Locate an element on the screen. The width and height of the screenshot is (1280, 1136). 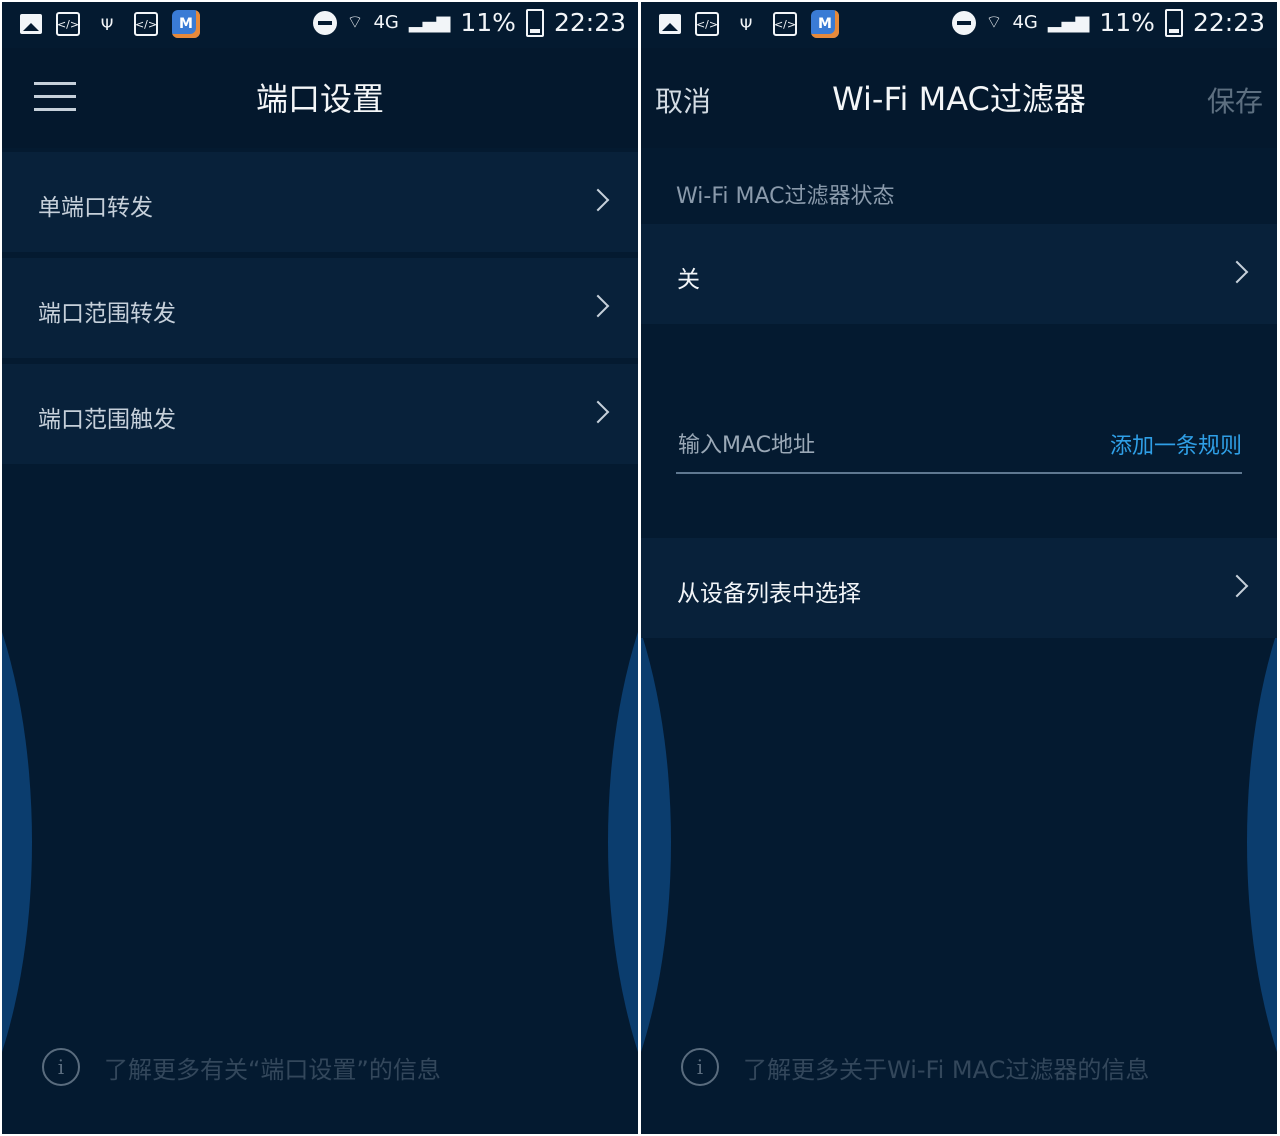
learn-more-link: i 了解更多有关“端口设置”的信息 is located at coordinates (241, 1067).